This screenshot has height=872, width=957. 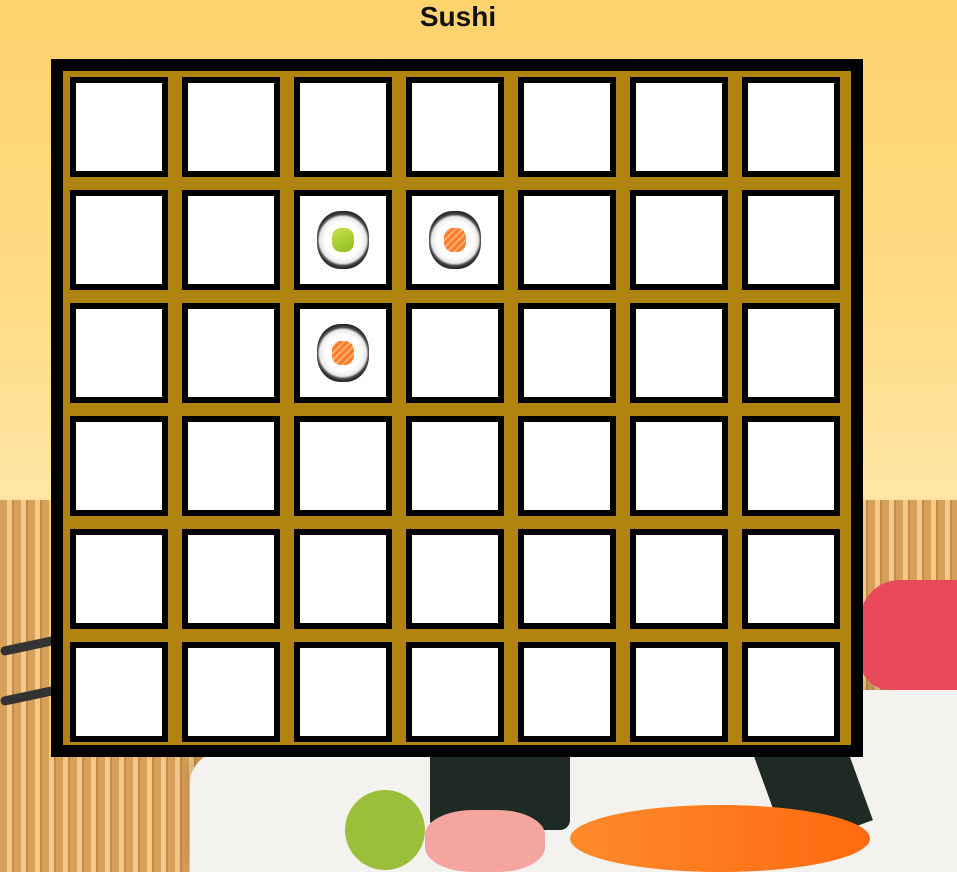 I want to click on avocado-roll-icon, so click(x=343, y=240).